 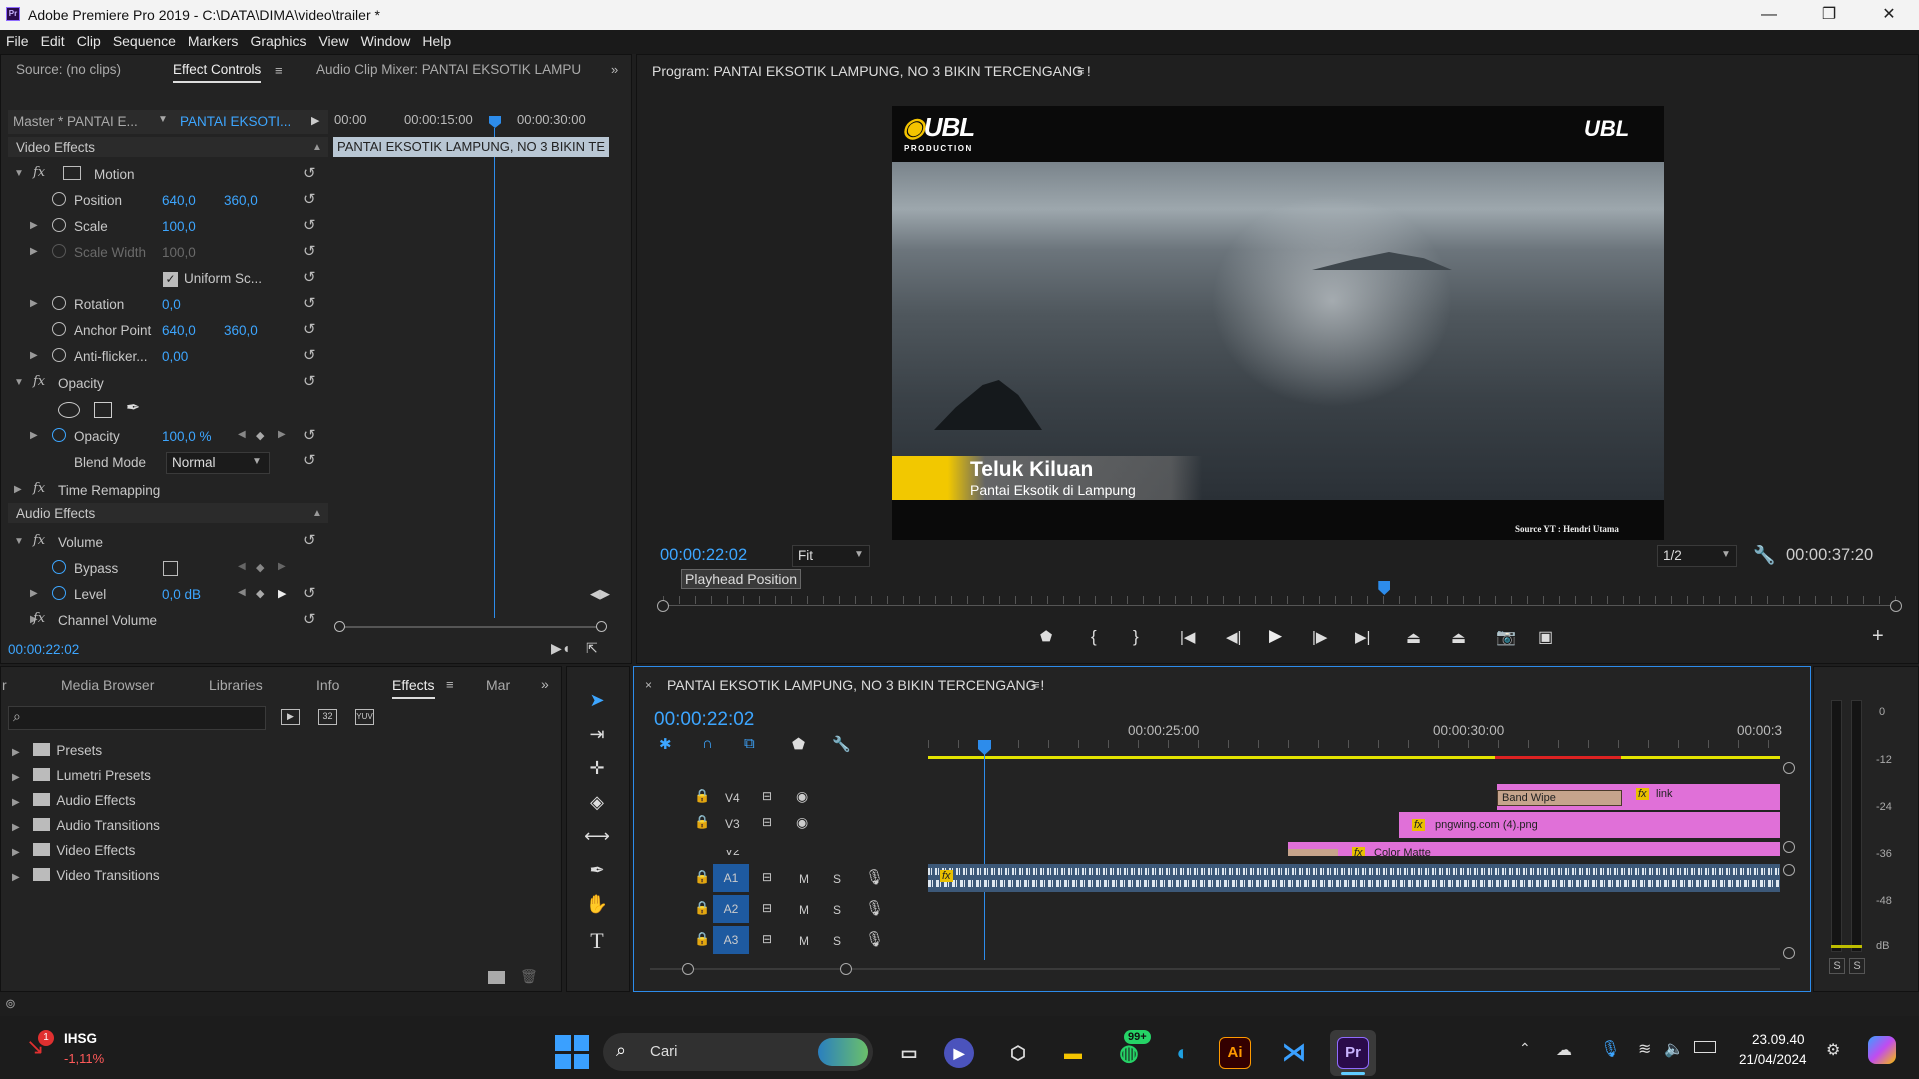 I want to click on battery-icon, so click(x=1705, y=1047).